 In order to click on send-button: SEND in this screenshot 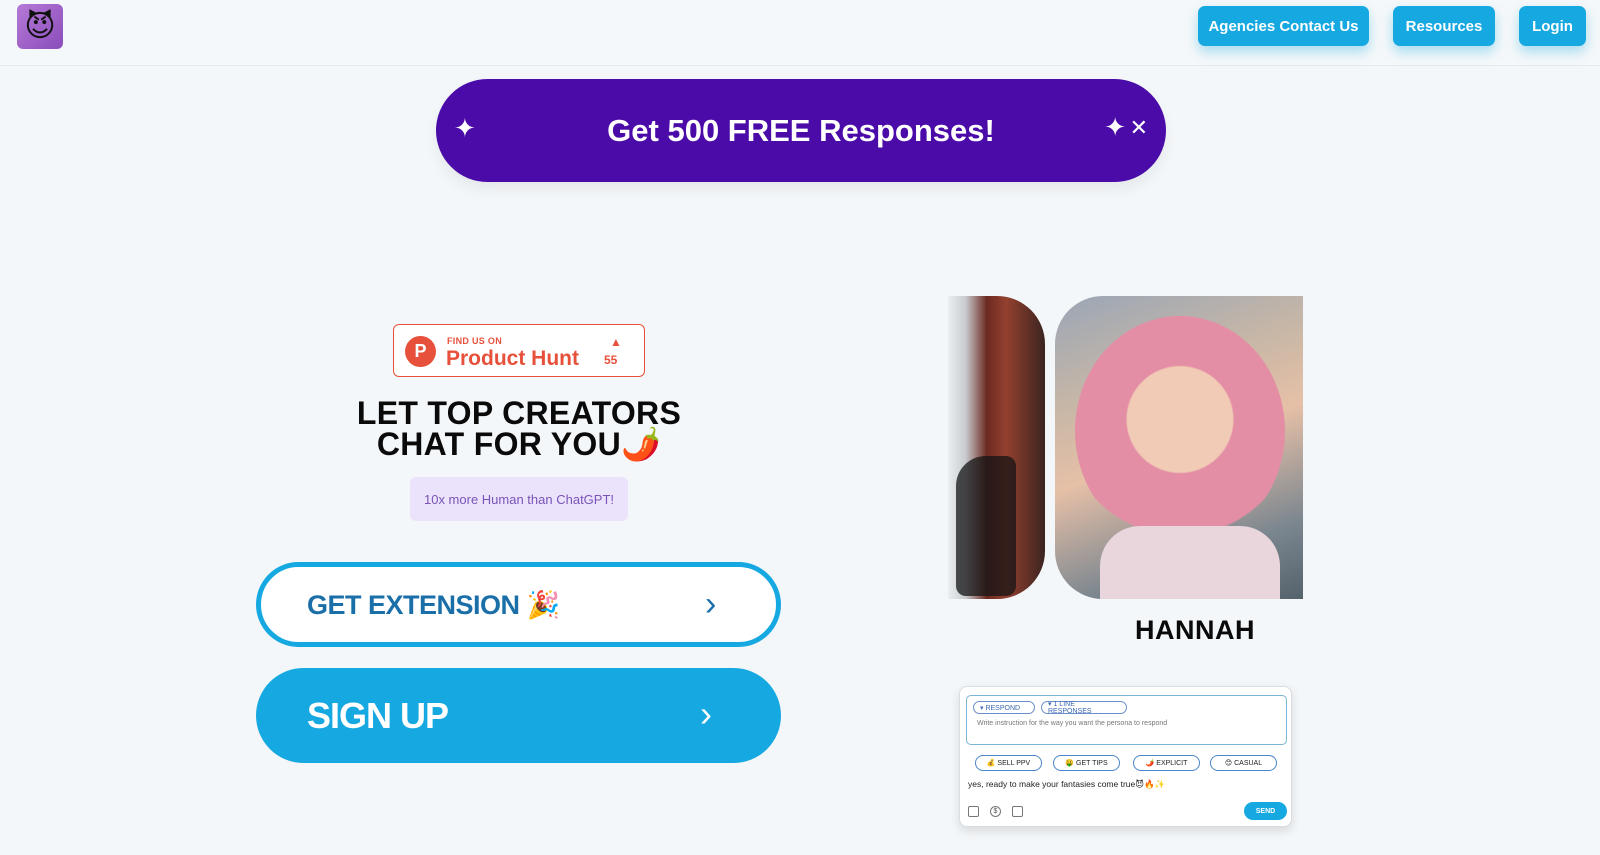, I will do `click(1265, 811)`.